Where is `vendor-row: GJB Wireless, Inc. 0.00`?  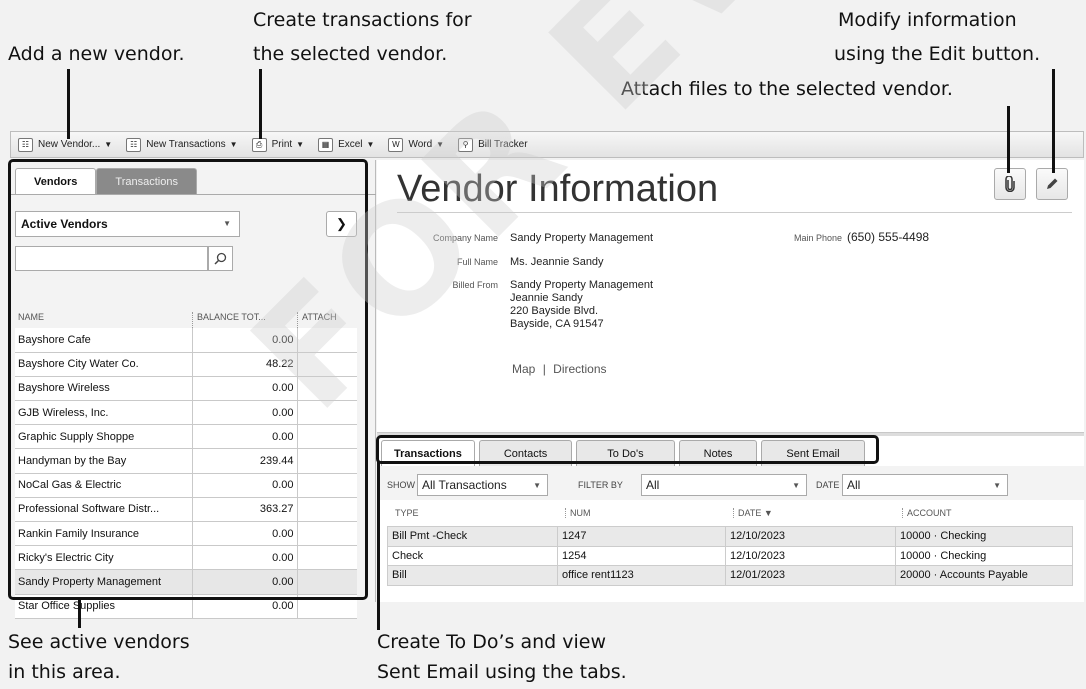
vendor-row: GJB Wireless, Inc. 0.00 is located at coordinates (186, 413).